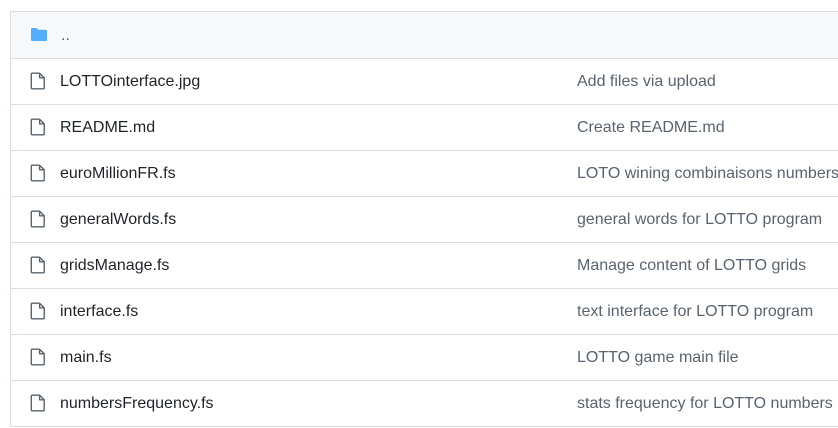 The width and height of the screenshot is (838, 428). I want to click on file-name-link: gridsManage.fs, so click(114, 266).